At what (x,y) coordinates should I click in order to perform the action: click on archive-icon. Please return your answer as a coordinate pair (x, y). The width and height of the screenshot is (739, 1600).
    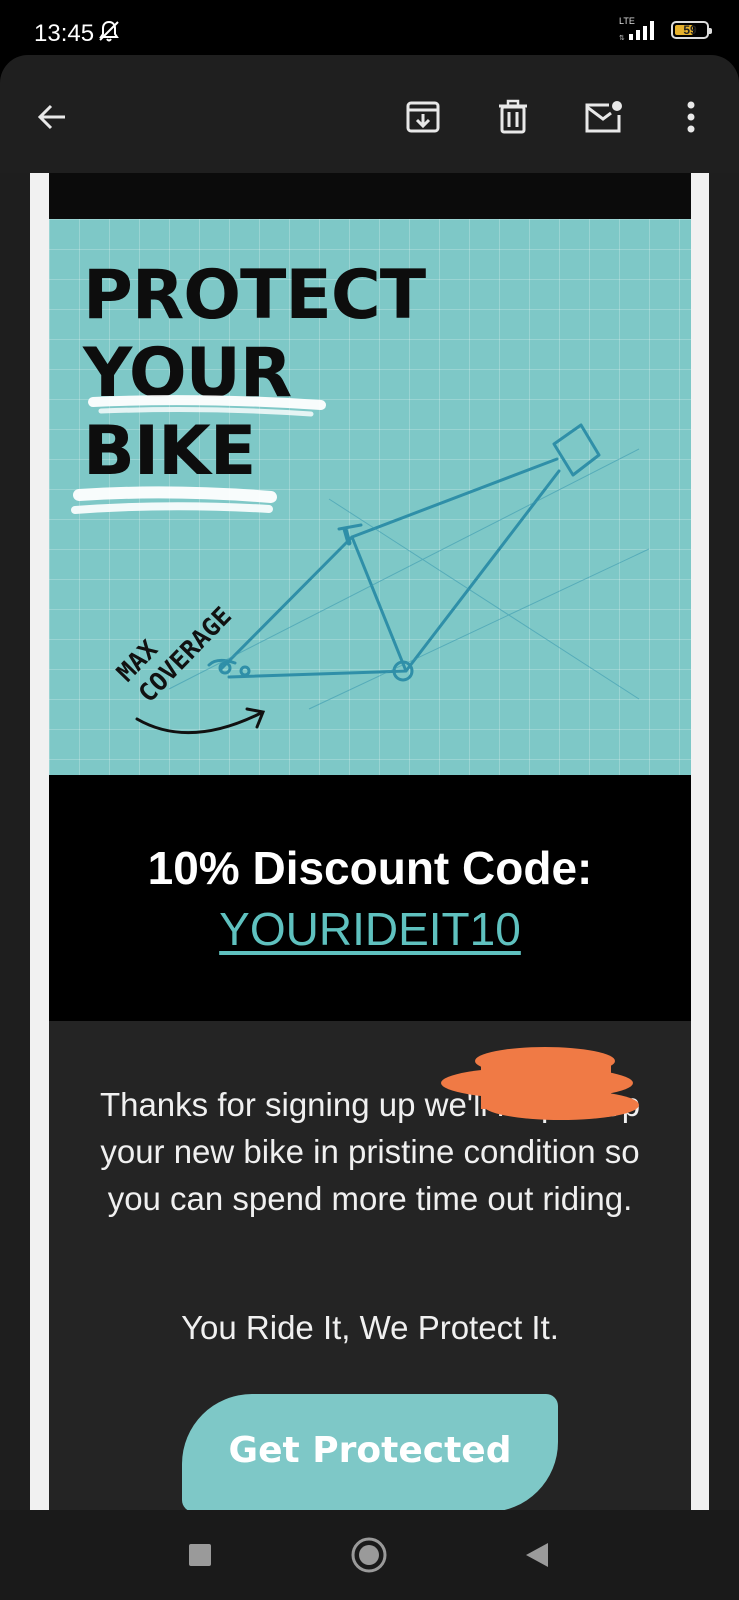
    Looking at the image, I should click on (423, 117).